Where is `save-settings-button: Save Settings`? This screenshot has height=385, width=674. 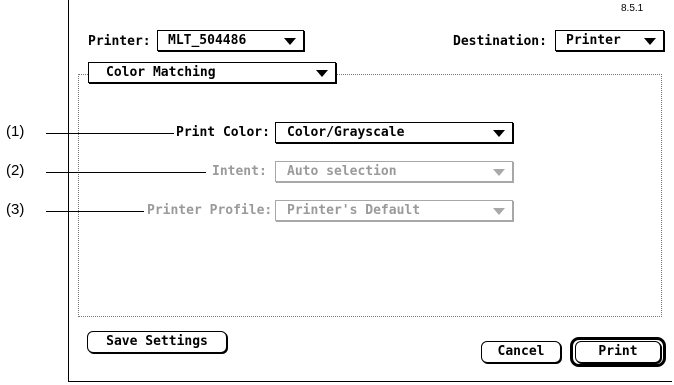
save-settings-button: Save Settings is located at coordinates (157, 342).